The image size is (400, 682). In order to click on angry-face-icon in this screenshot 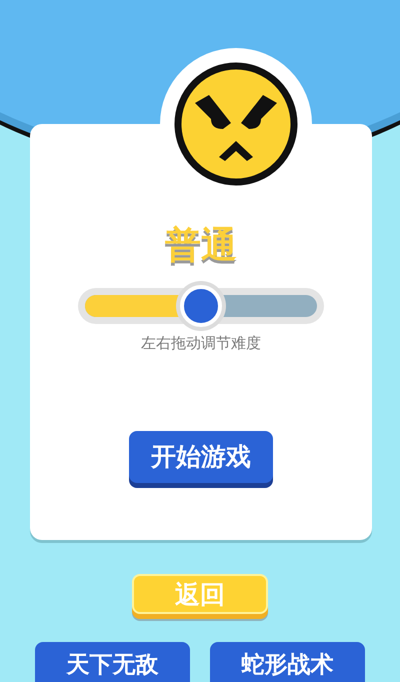, I will do `click(236, 124)`.